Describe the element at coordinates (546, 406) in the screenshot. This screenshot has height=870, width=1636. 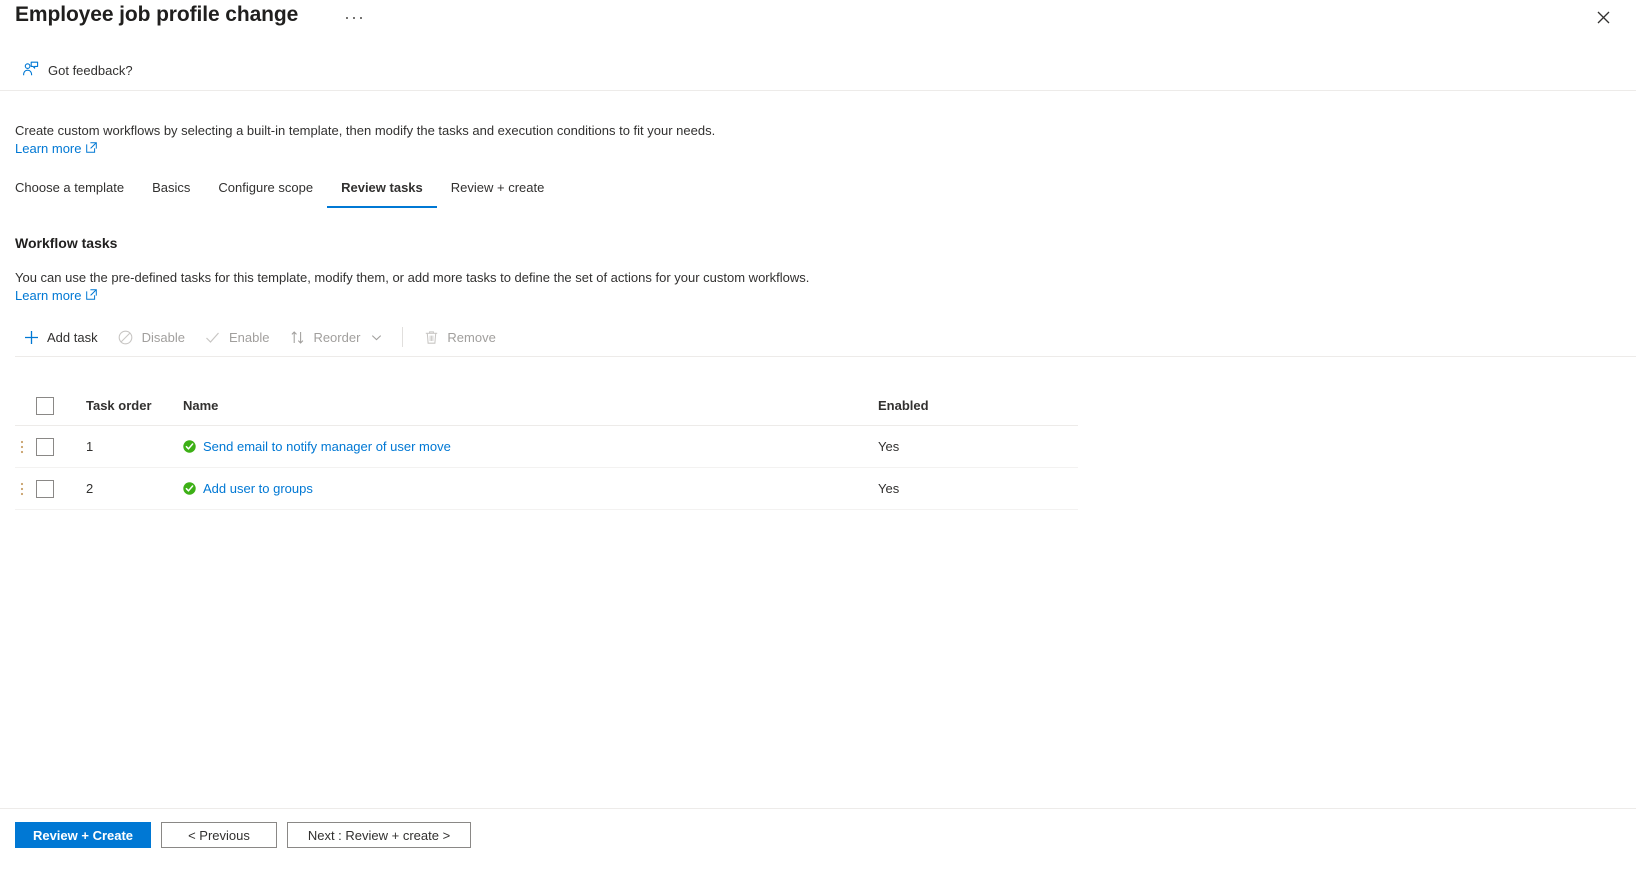
I see `table-header-row: Task order Name Enabled` at that location.